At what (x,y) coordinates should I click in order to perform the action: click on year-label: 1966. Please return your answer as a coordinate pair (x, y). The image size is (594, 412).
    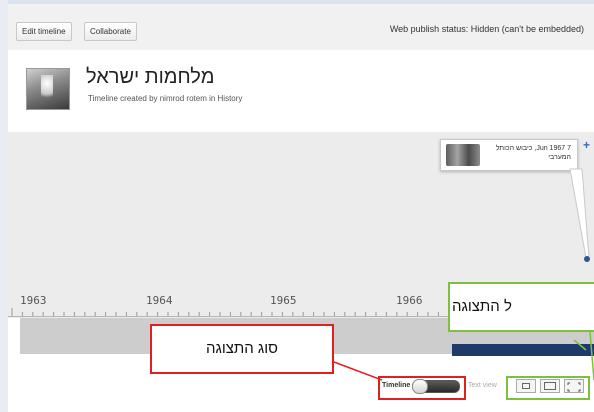
    Looking at the image, I should click on (409, 300).